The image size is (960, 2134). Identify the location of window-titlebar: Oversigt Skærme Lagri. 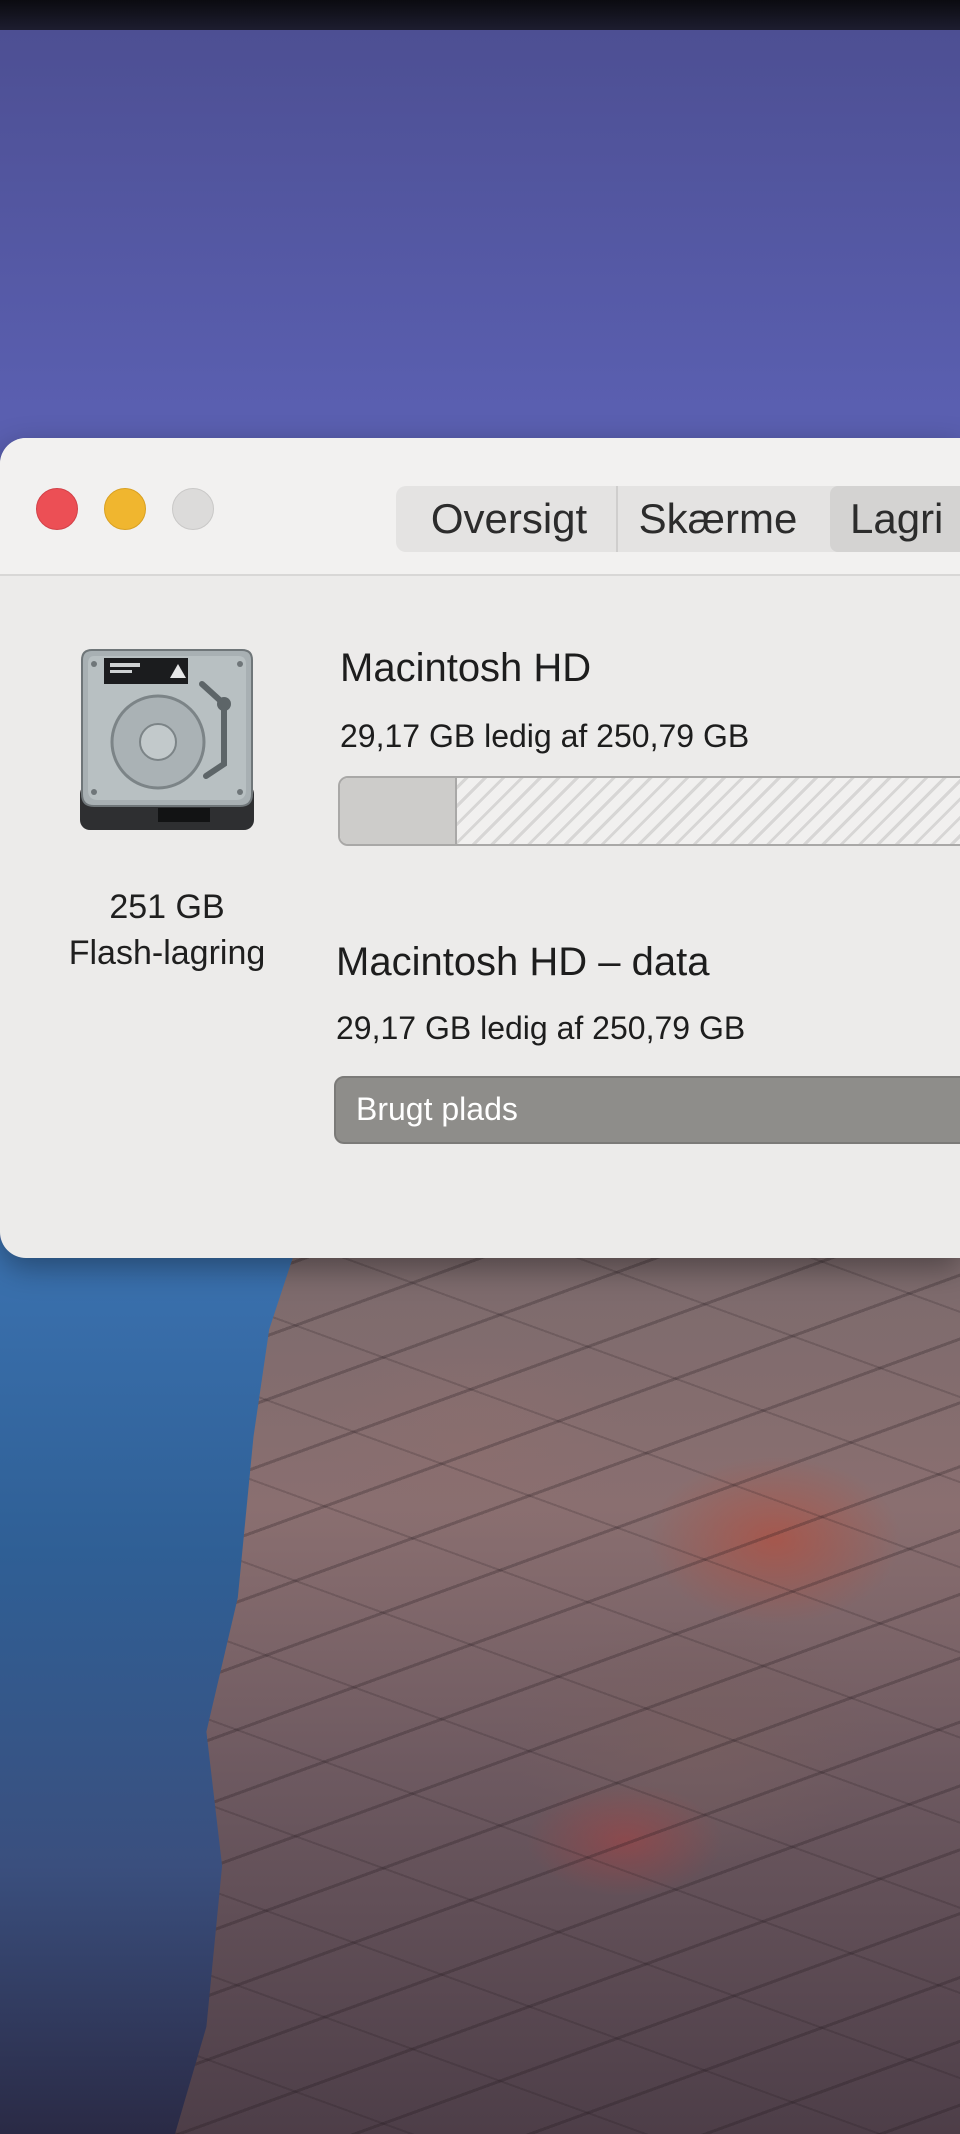
(480, 507).